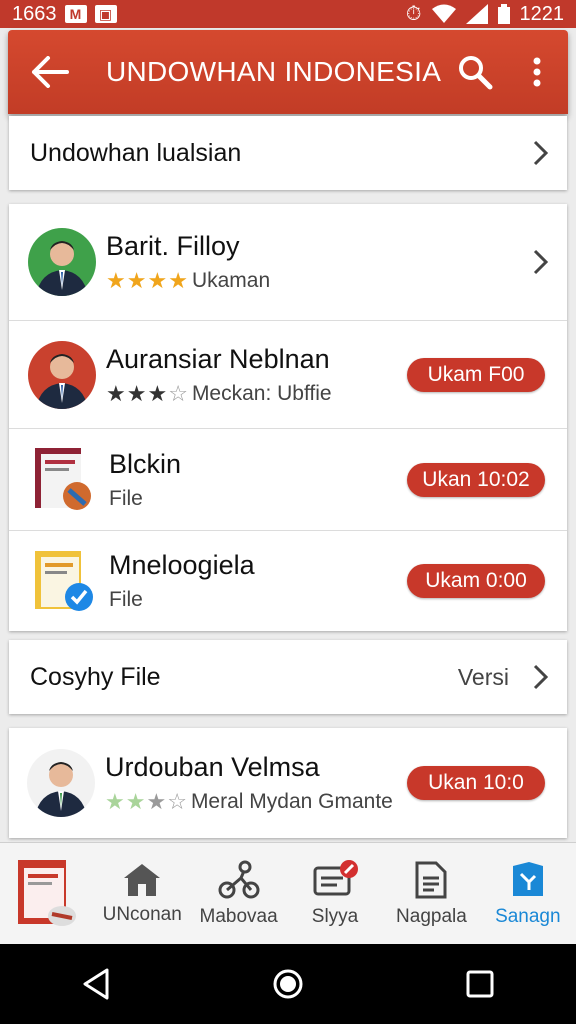  What do you see at coordinates (95, 676) in the screenshot?
I see `file-row-label: Cosyhy File` at bounding box center [95, 676].